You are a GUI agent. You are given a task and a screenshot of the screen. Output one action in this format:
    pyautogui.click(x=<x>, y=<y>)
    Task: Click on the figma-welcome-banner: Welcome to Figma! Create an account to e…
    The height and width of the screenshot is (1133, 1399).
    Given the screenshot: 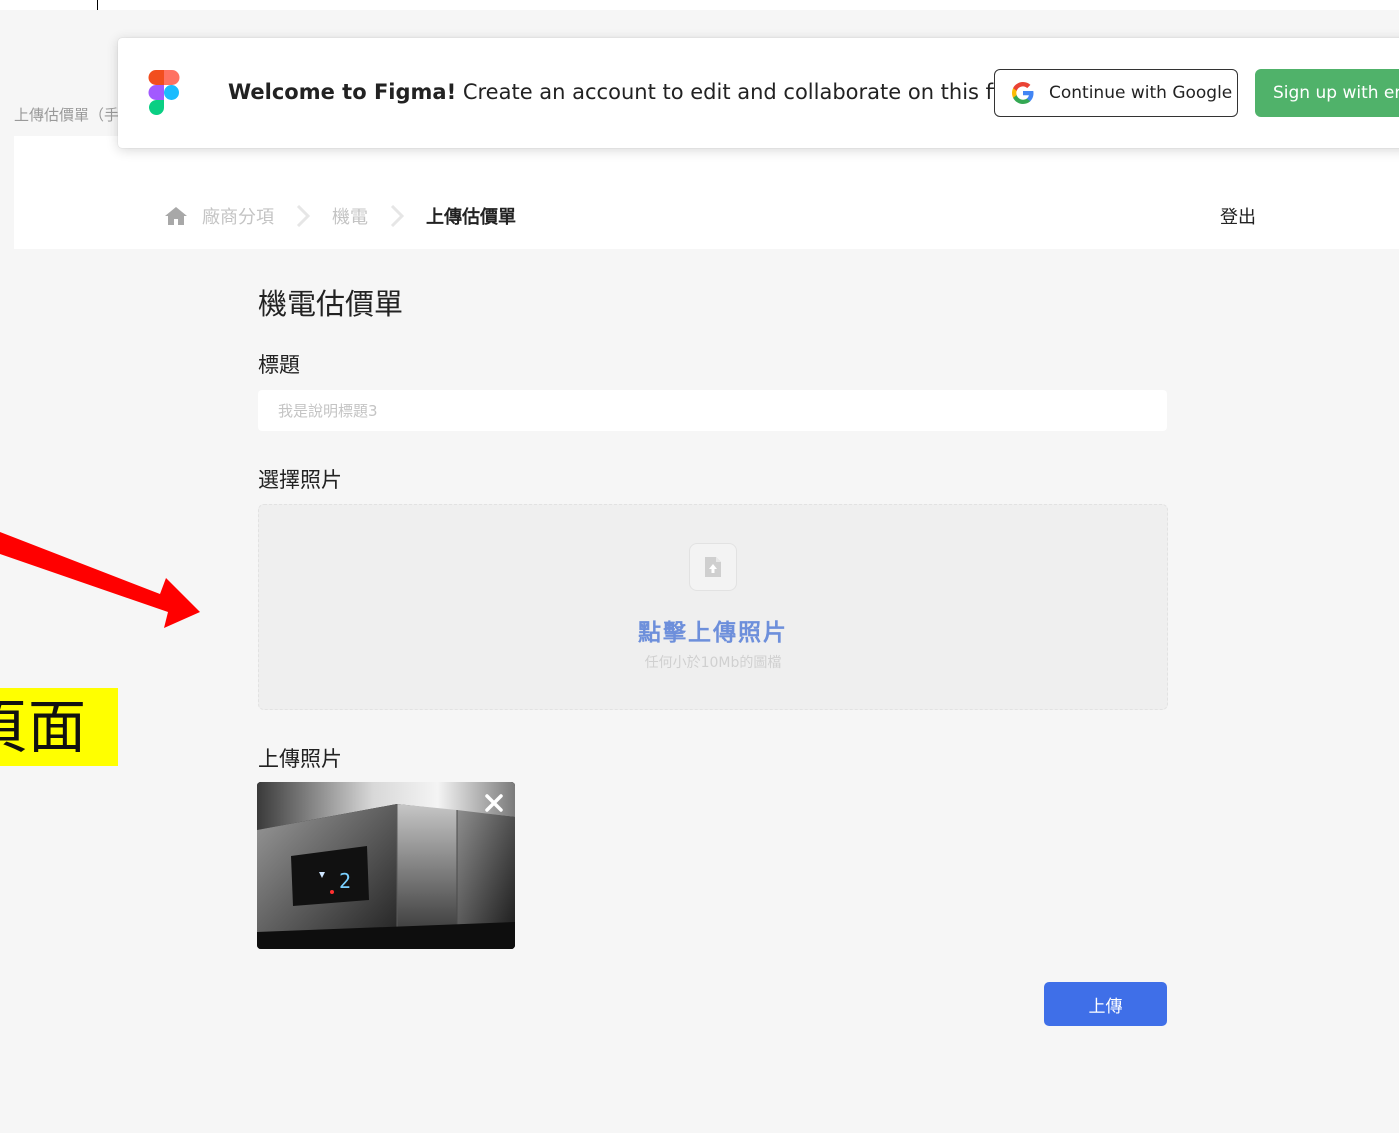 What is the action you would take?
    pyautogui.click(x=758, y=93)
    